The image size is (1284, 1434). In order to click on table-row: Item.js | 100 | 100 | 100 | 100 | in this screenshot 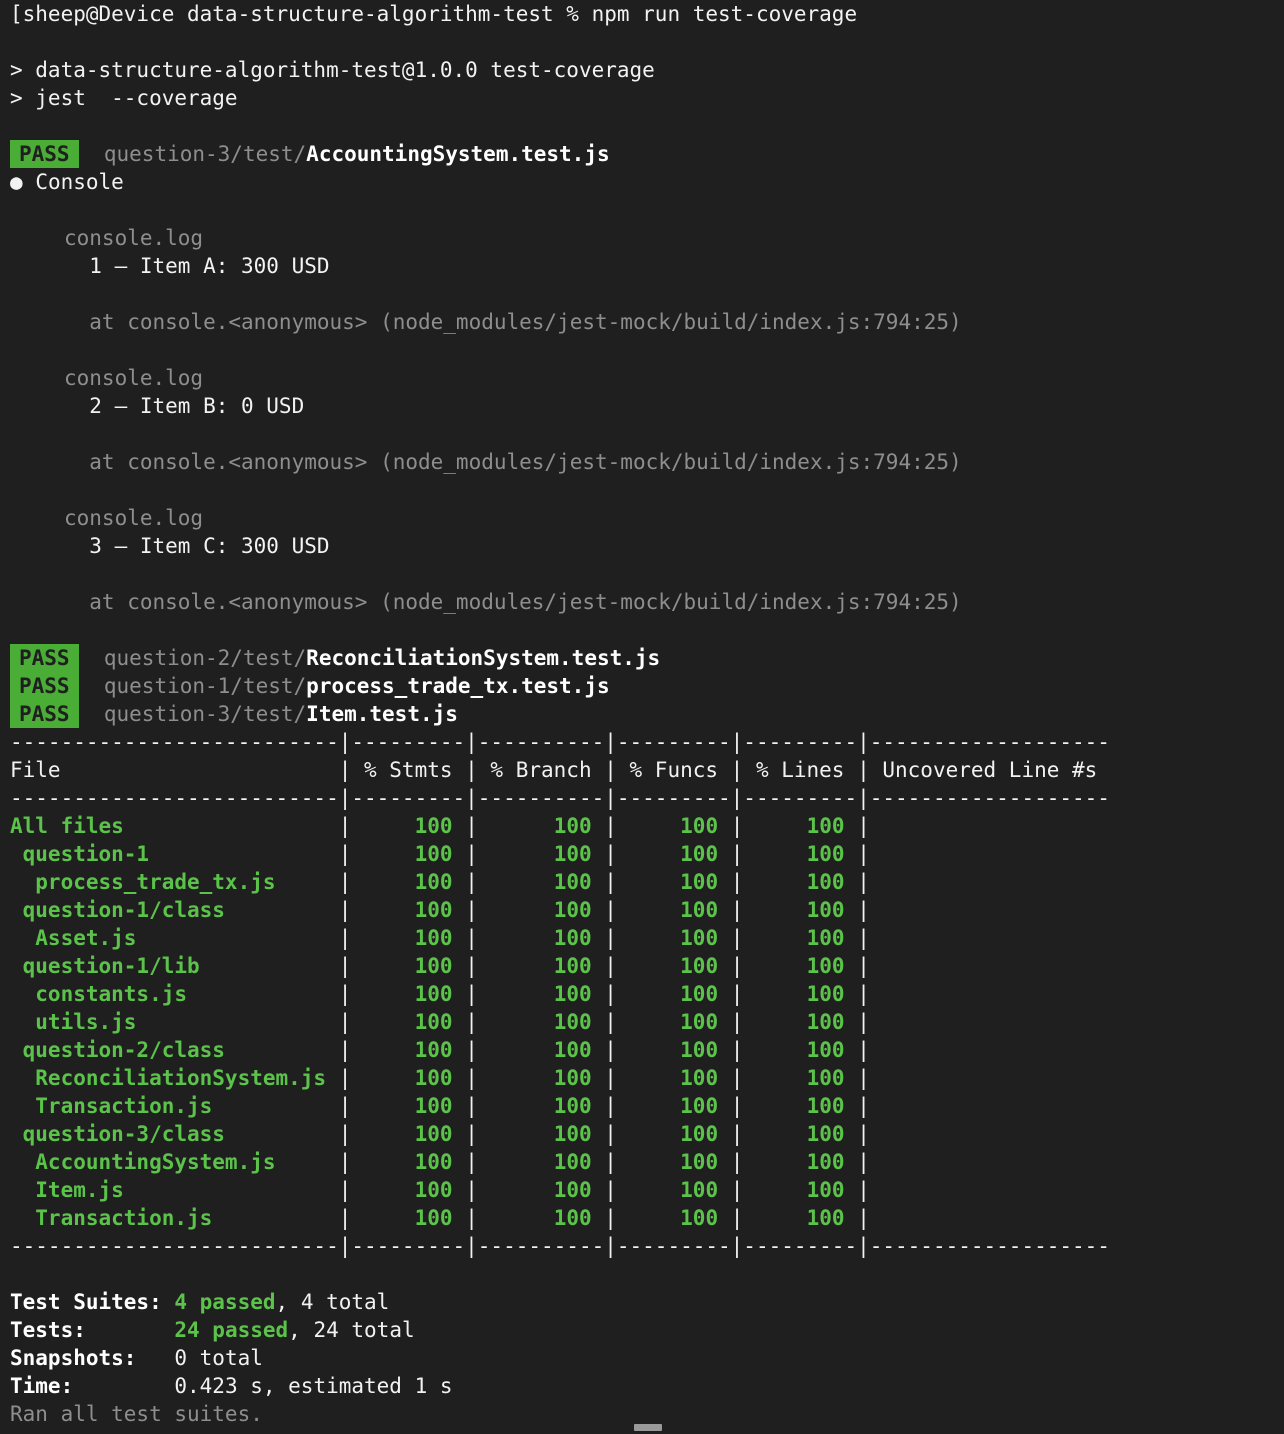, I will do `click(642, 1190)`.